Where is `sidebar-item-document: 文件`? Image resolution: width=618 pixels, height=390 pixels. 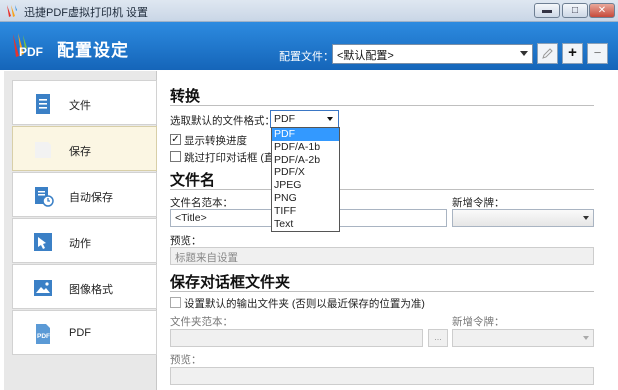 sidebar-item-document: 文件 is located at coordinates (84, 102).